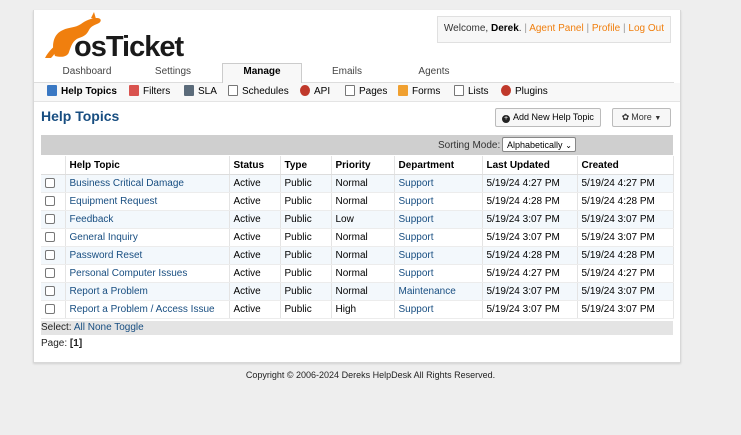 Image resolution: width=741 pixels, height=435 pixels. I want to click on subnav-api: API, so click(315, 92).